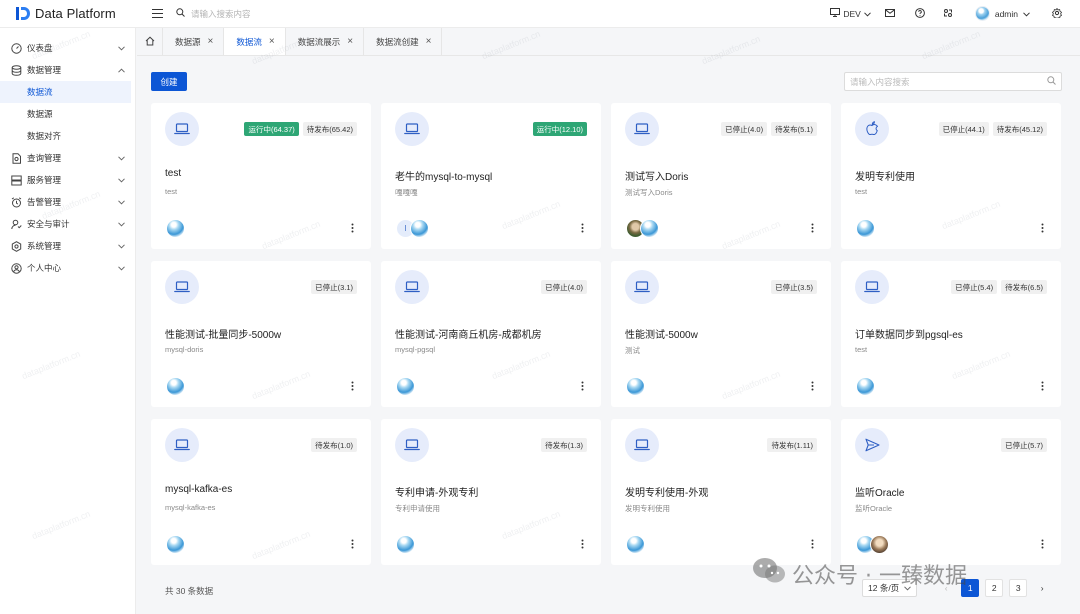 Image resolution: width=1080 pixels, height=614 pixels. What do you see at coordinates (67, 180) in the screenshot?
I see `sidebar-item-service: 服务管理` at bounding box center [67, 180].